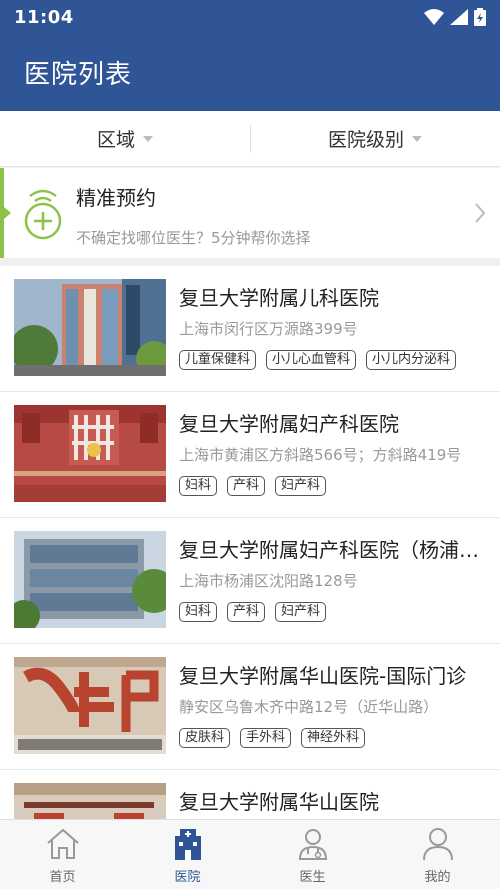 This screenshot has width=500, height=889. What do you see at coordinates (437, 844) in the screenshot?
I see `profile-icon` at bounding box center [437, 844].